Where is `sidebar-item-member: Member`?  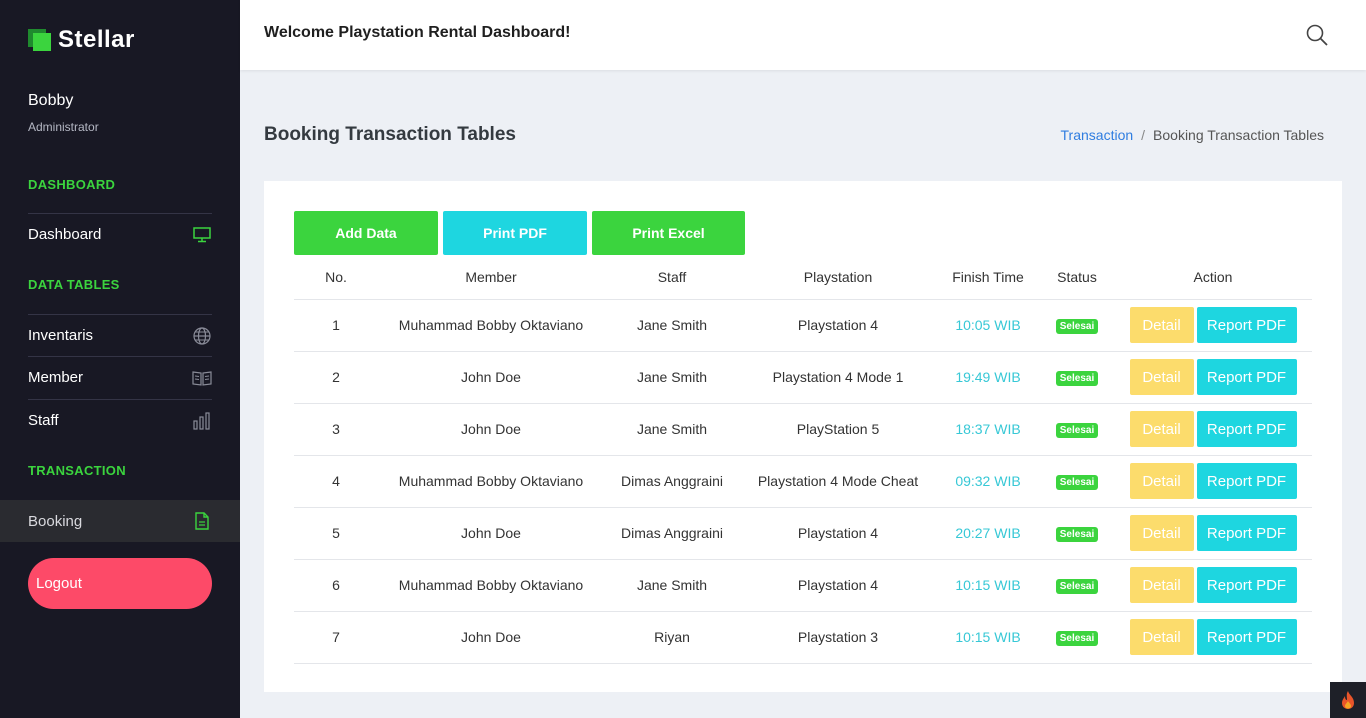
sidebar-item-member: Member is located at coordinates (120, 377).